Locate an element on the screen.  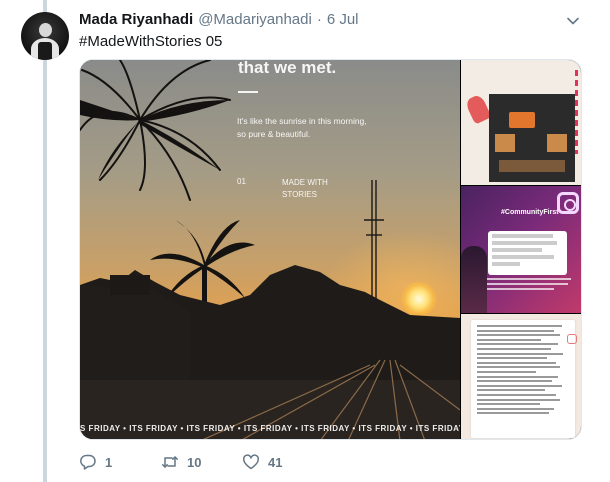
chevron-down-icon is located at coordinates (573, 21).